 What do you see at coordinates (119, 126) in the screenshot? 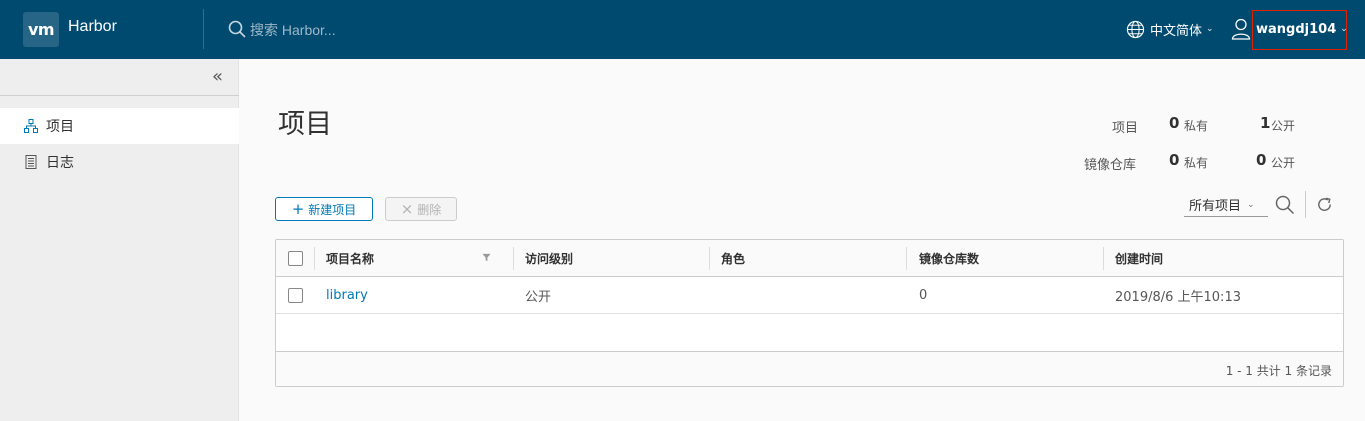
I see `sidebar-item-projects: 项目` at bounding box center [119, 126].